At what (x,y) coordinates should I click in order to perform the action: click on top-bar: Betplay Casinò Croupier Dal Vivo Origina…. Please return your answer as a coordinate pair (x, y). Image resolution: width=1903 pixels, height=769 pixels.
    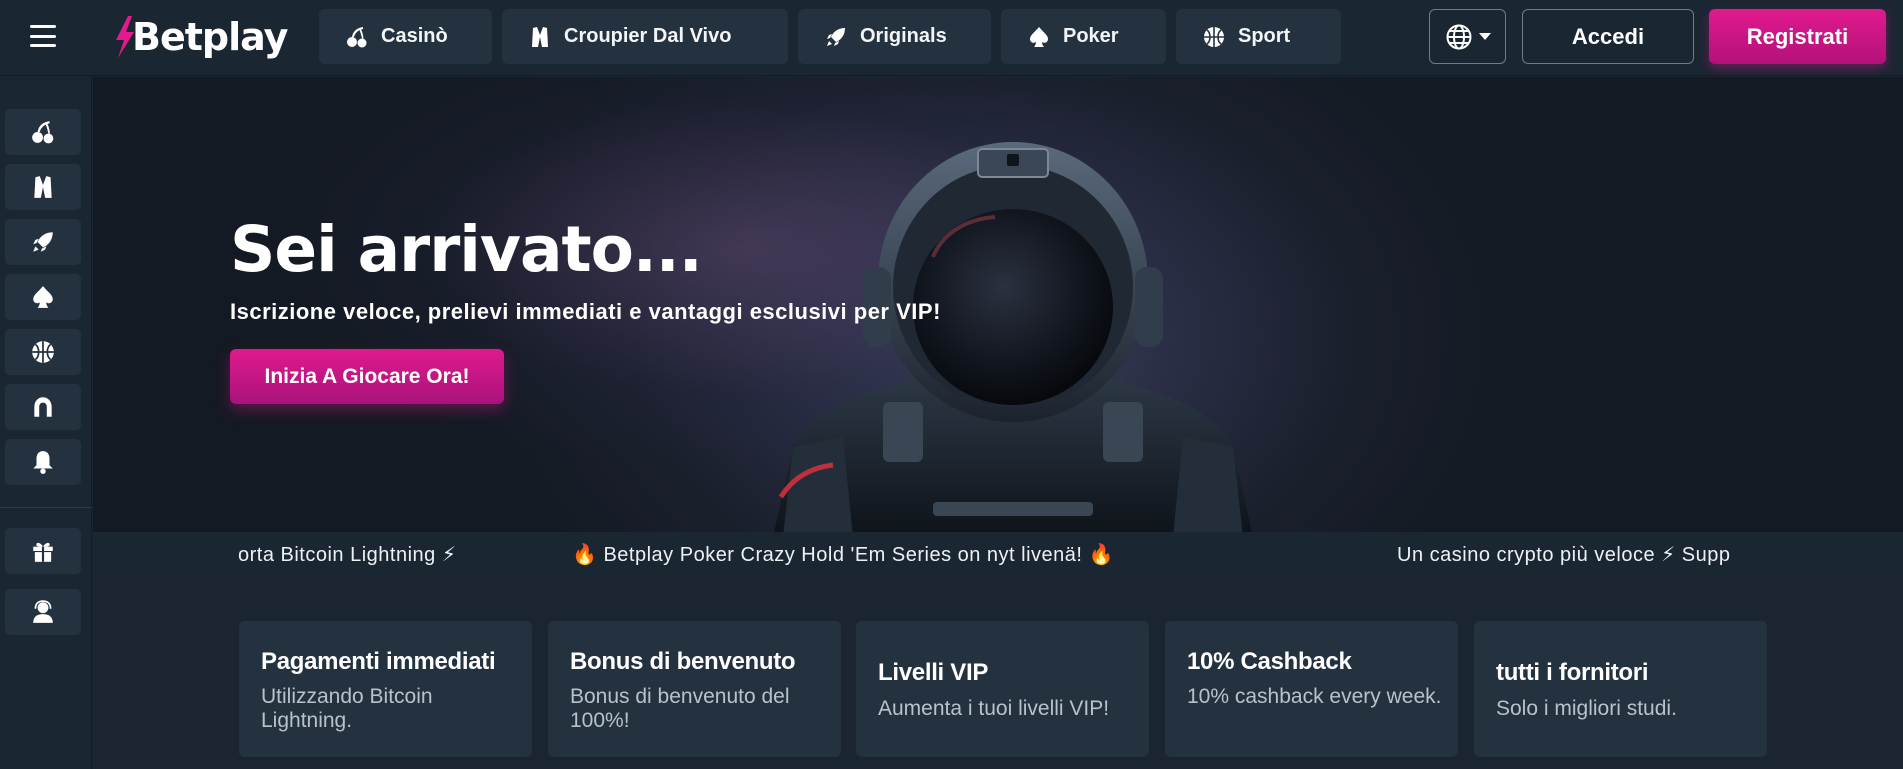
    Looking at the image, I should click on (951, 38).